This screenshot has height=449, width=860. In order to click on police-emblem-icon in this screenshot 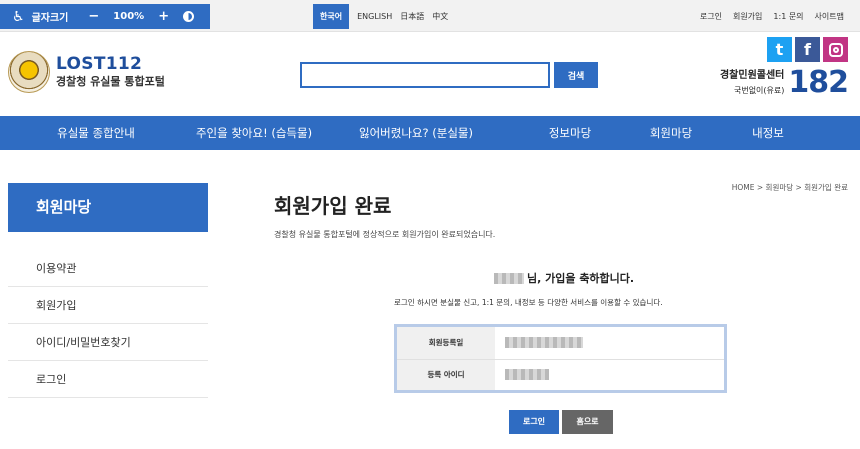, I will do `click(29, 72)`.